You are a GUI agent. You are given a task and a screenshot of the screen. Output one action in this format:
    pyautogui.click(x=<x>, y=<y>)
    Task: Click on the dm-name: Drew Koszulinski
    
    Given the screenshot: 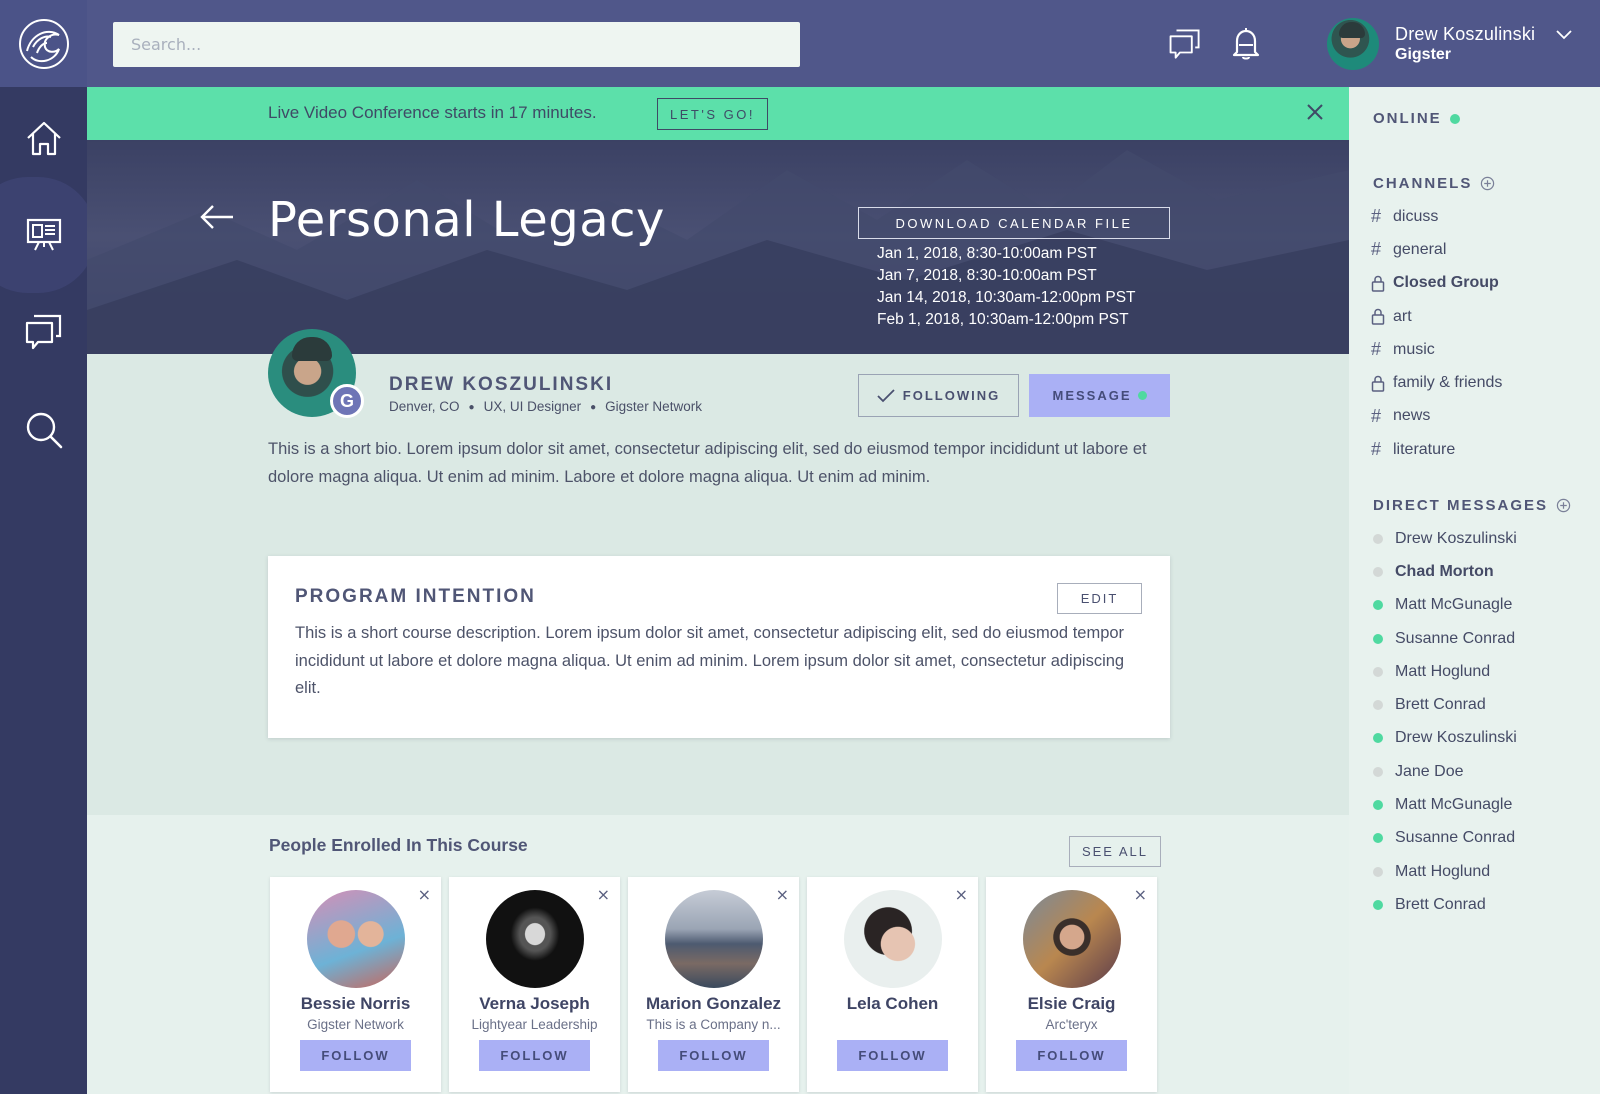 What is the action you would take?
    pyautogui.click(x=1456, y=738)
    